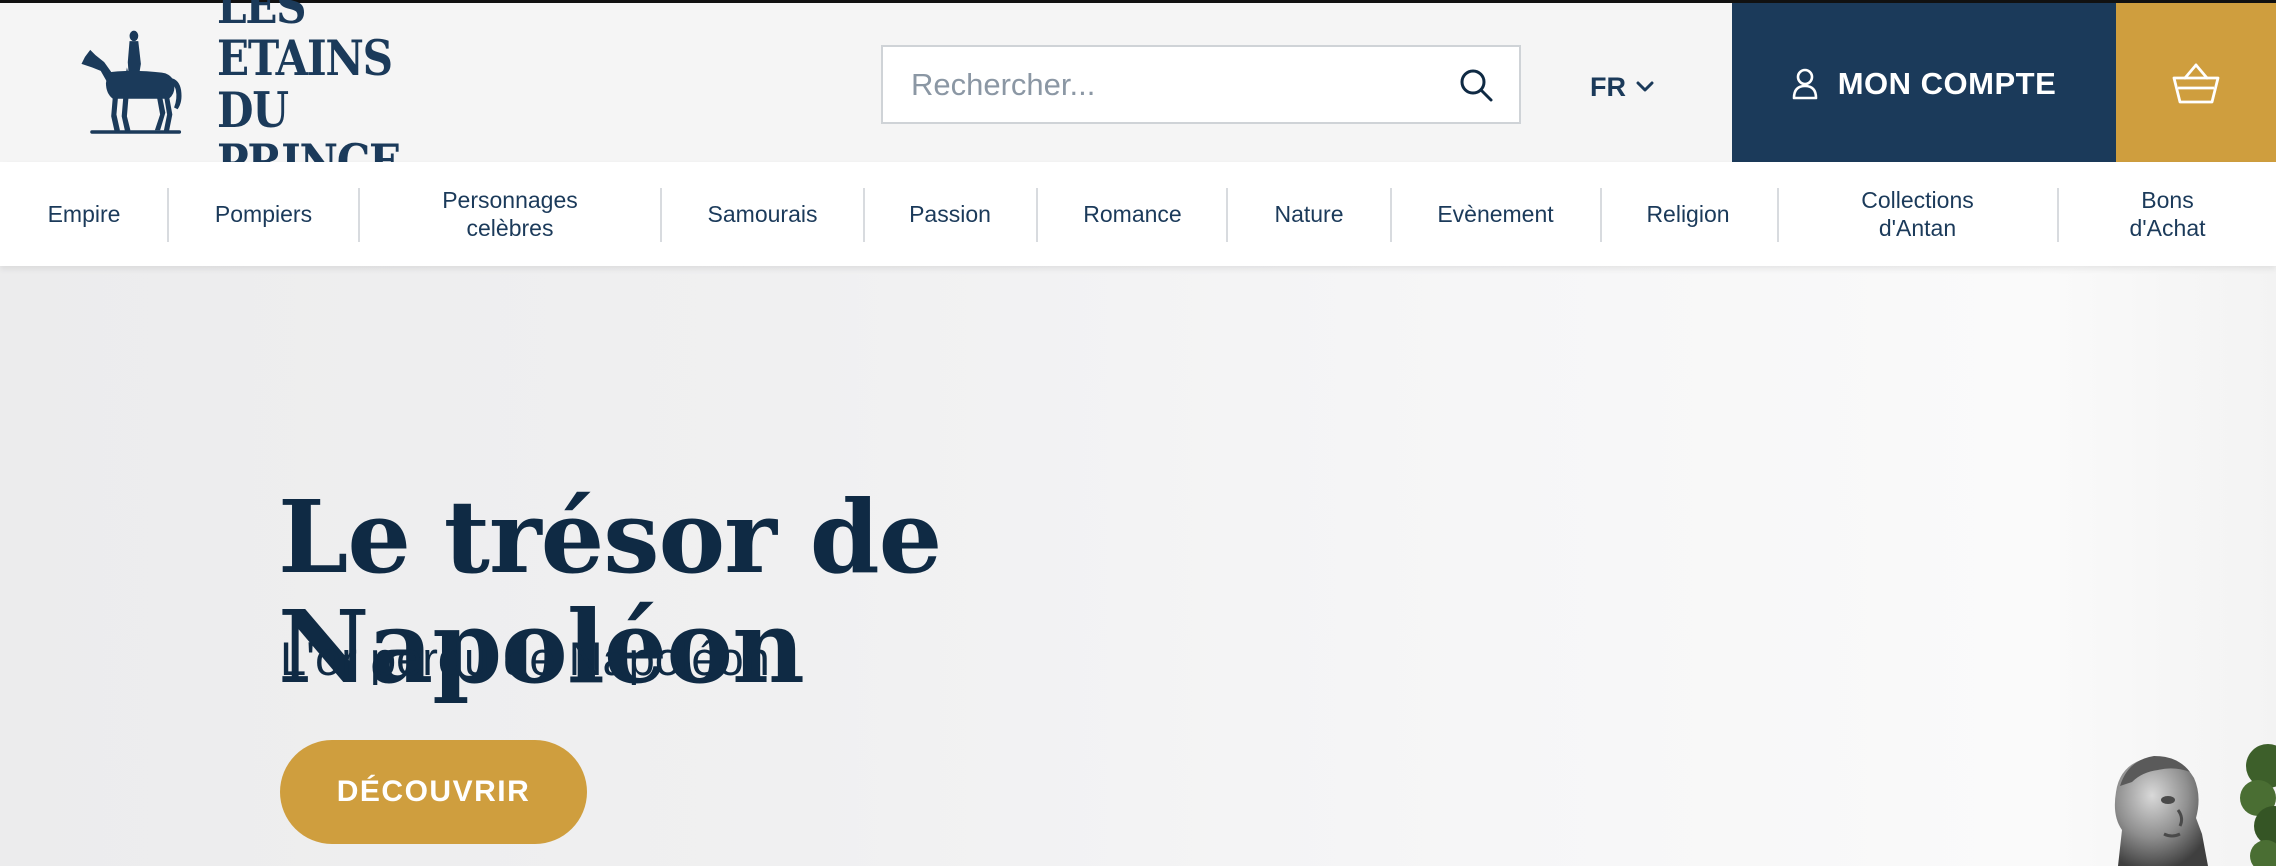  I want to click on nav-item-romance: Romance, so click(1132, 214).